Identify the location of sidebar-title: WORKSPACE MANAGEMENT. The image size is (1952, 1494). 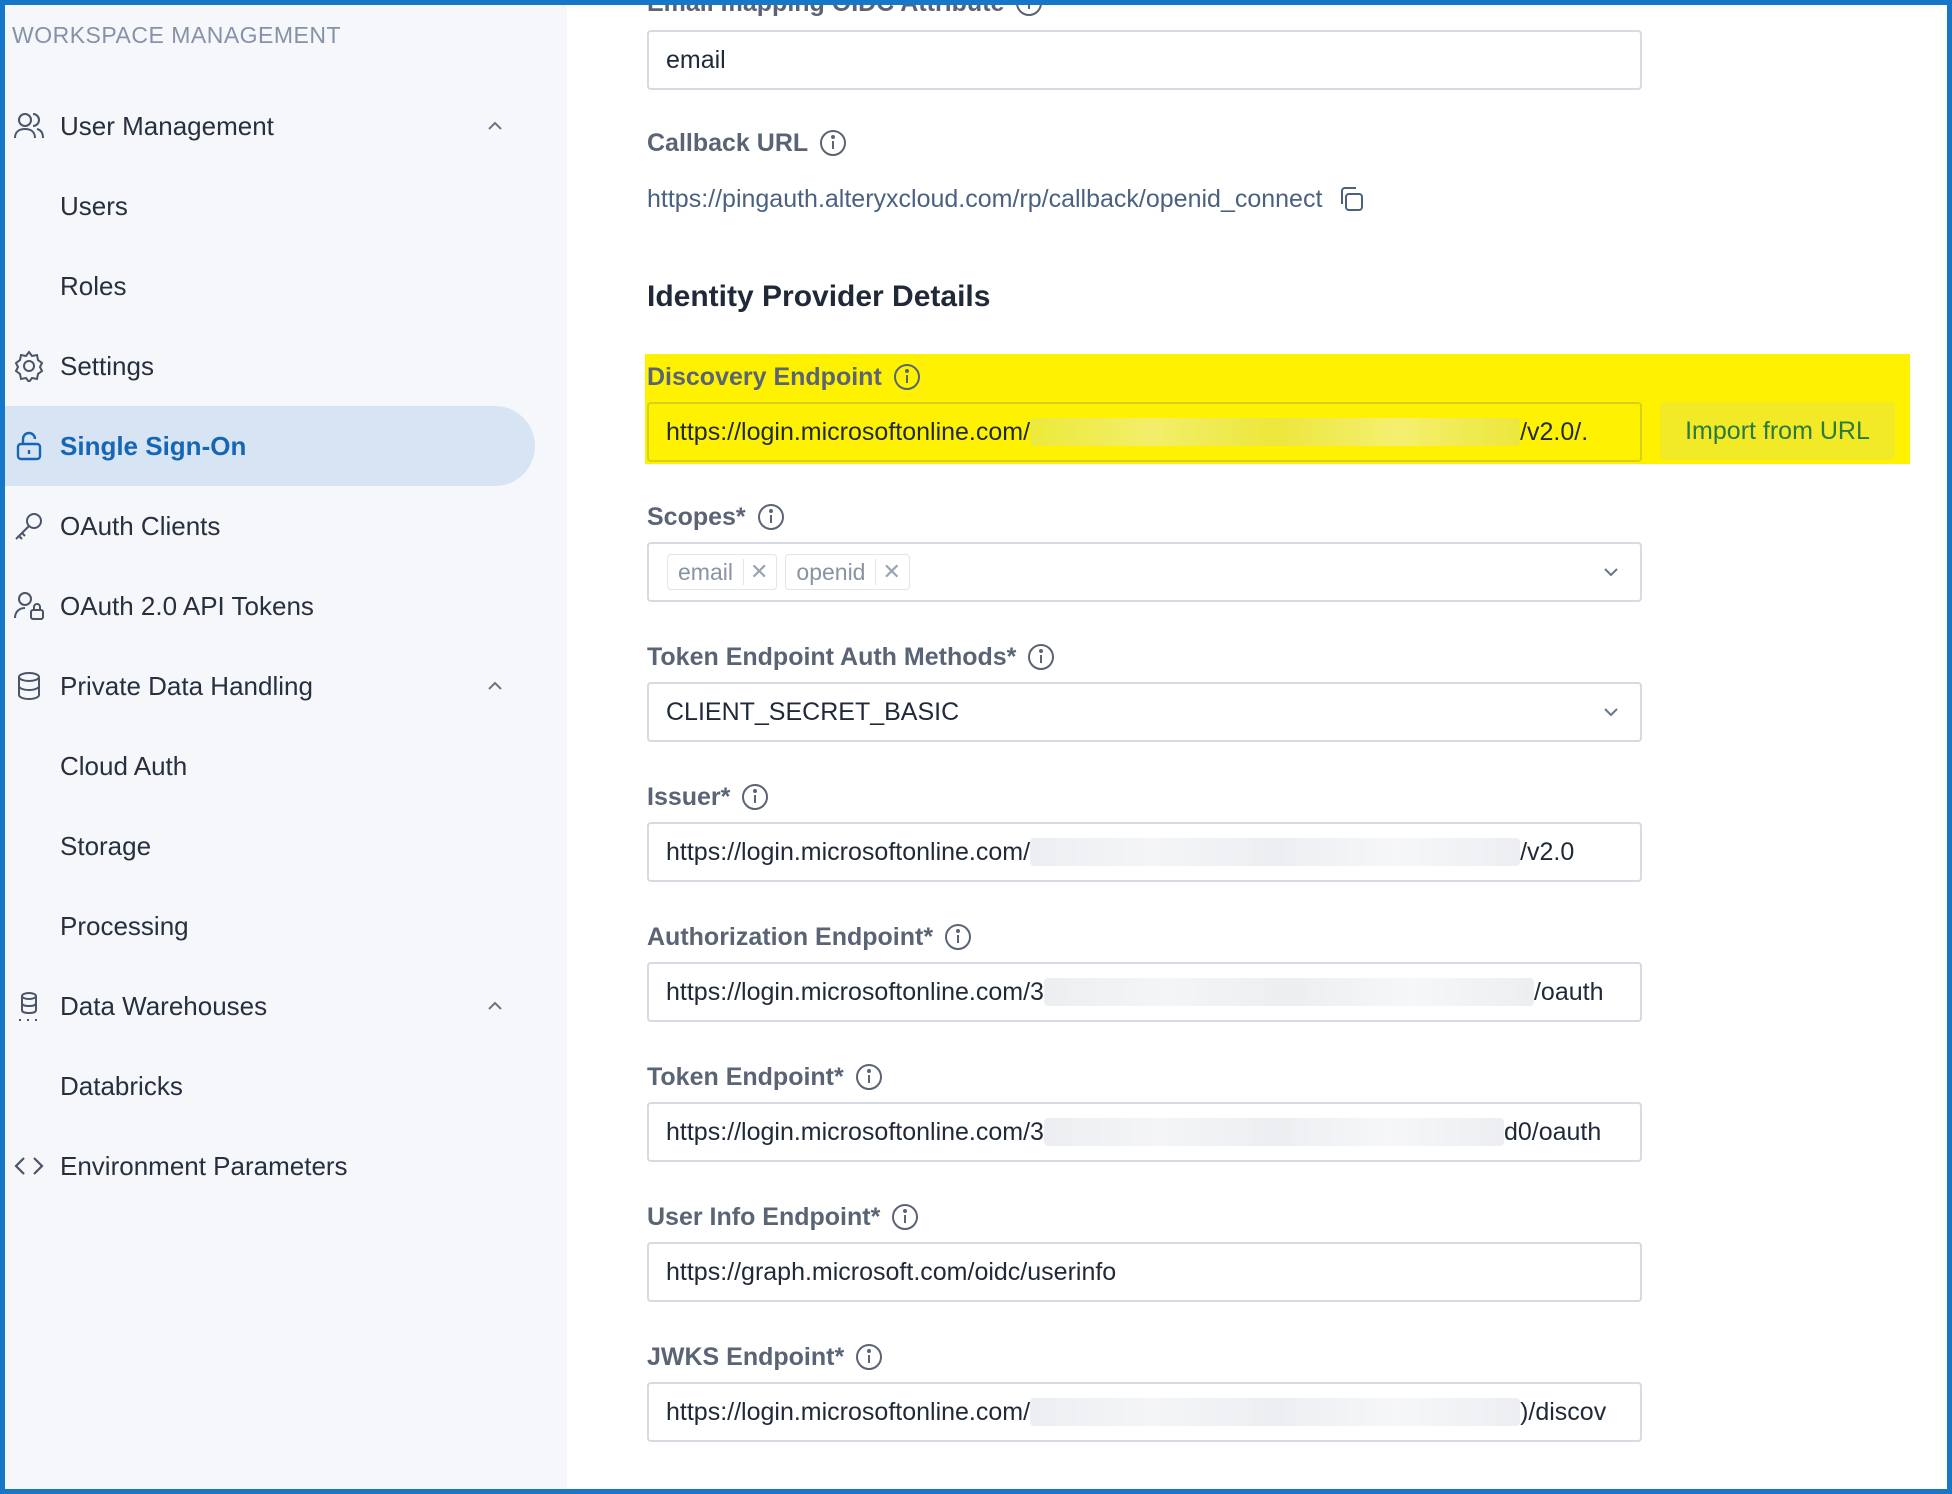
(177, 35).